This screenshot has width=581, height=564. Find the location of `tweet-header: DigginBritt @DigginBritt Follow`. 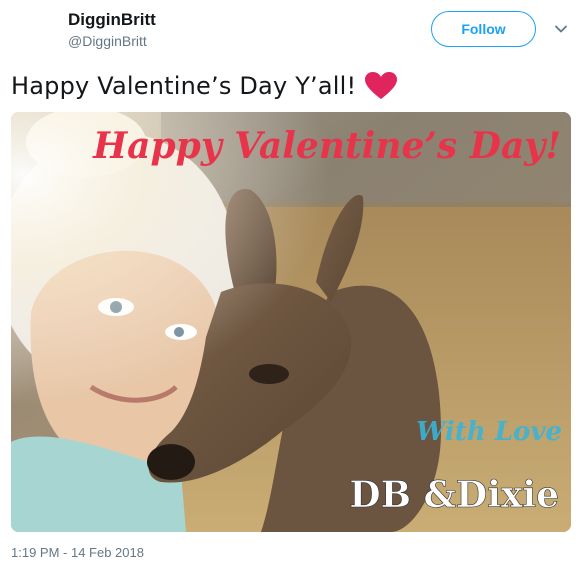

tweet-header: DigginBritt @DigginBritt Follow is located at coordinates (290, 30).